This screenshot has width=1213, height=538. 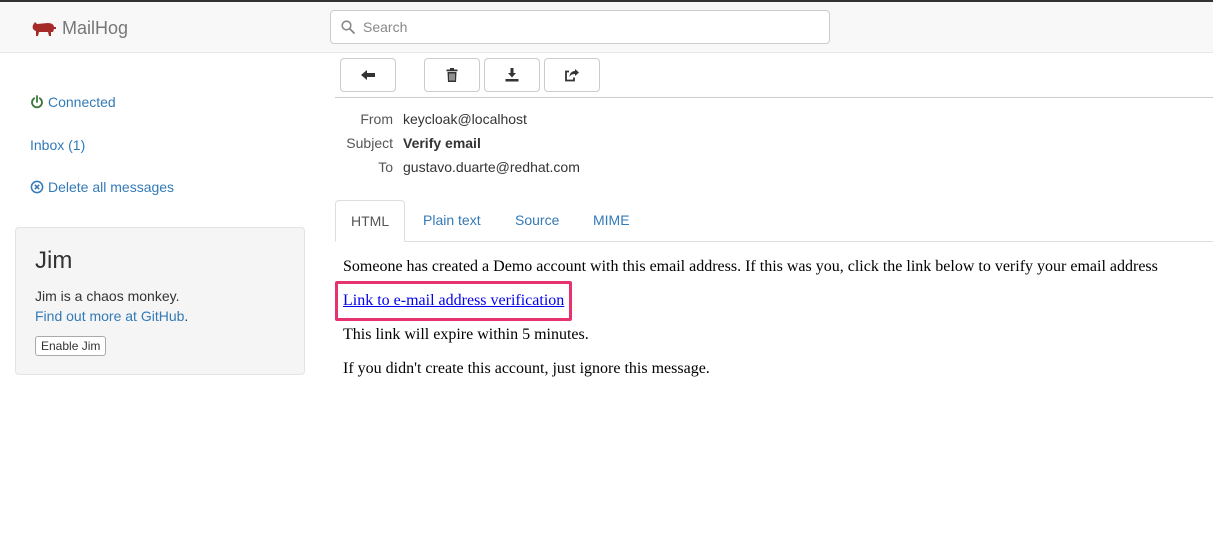 What do you see at coordinates (54, 260) in the screenshot?
I see `jim-title: Jim` at bounding box center [54, 260].